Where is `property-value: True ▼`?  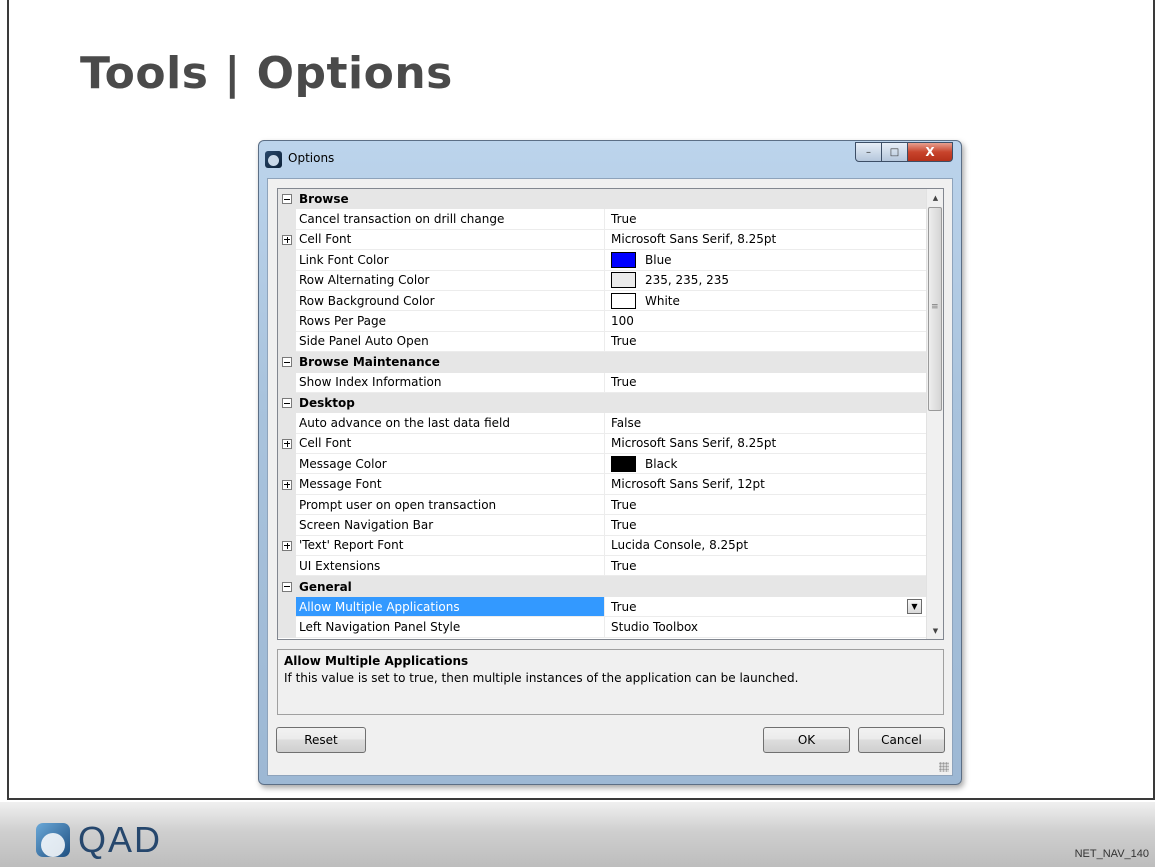
property-value: True ▼ is located at coordinates (765, 607).